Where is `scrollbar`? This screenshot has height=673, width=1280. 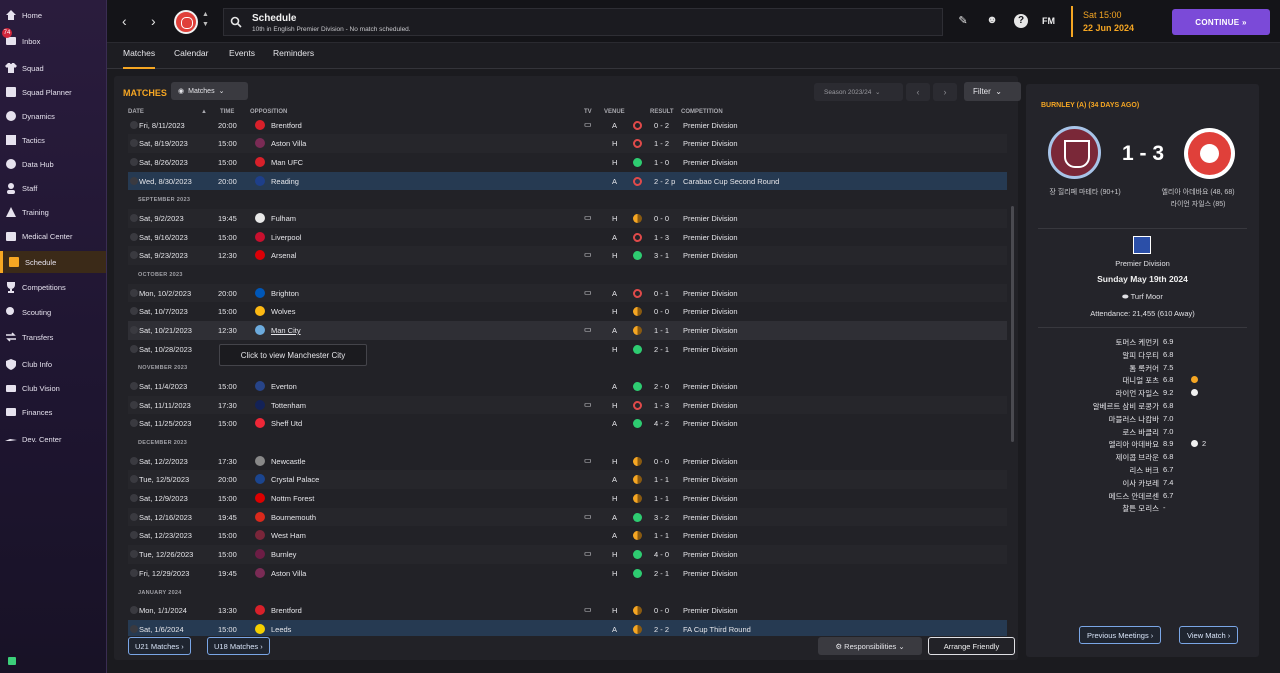
scrollbar is located at coordinates (1012, 324).